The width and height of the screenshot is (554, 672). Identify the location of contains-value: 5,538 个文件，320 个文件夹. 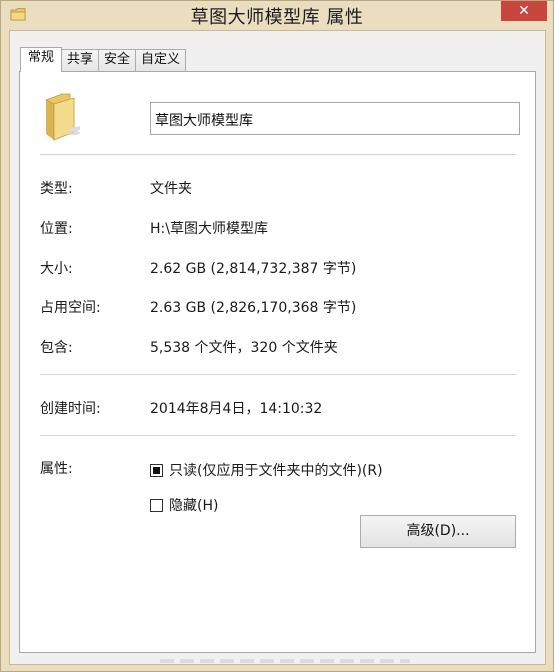
(244, 348).